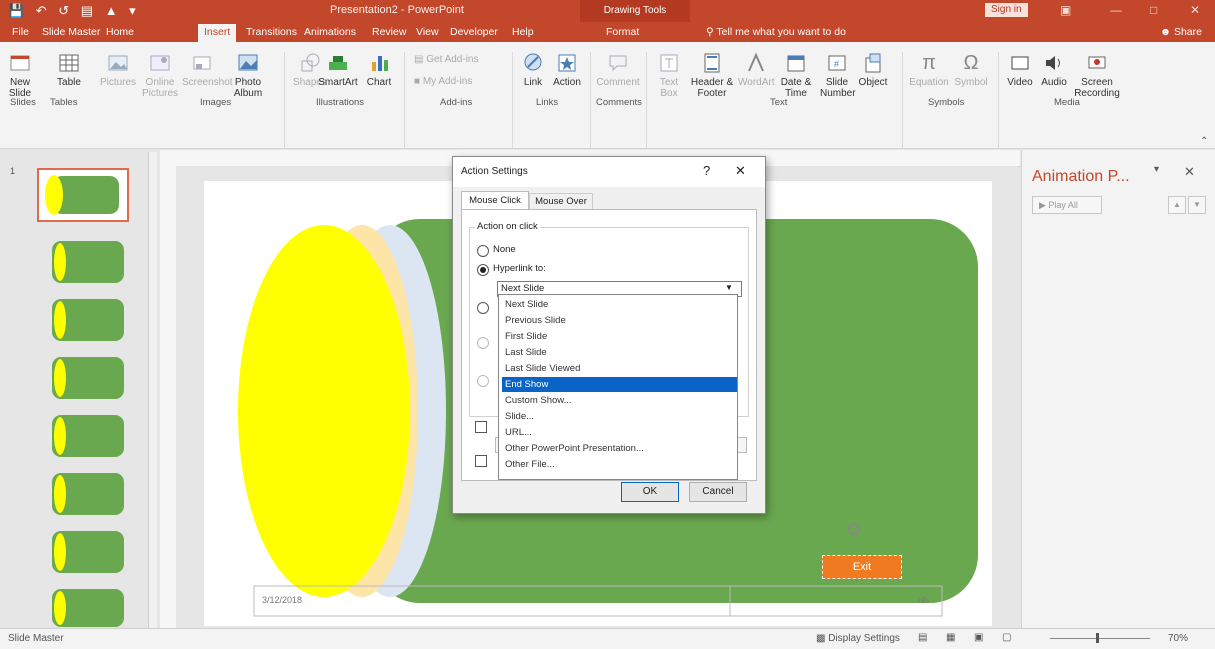 The image size is (1215, 649). Describe the element at coordinates (389, 32) in the screenshot. I see `tab-review: Review` at that location.